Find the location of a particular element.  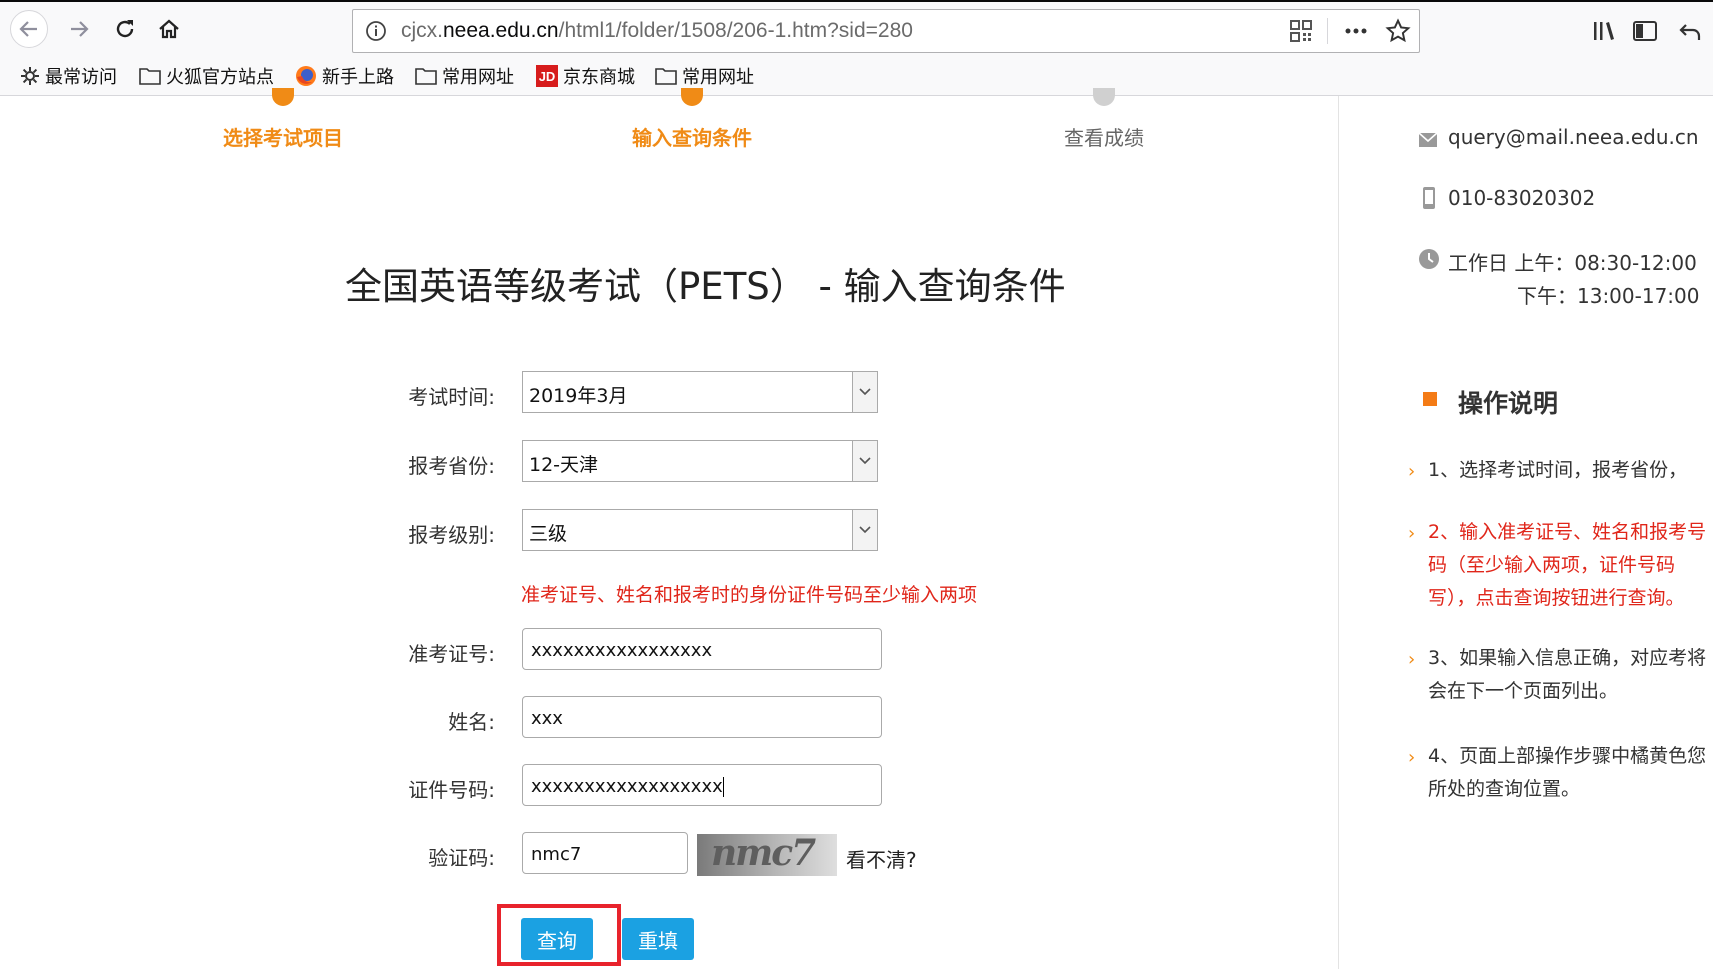

bookmark-star-icon is located at coordinates (1398, 31).